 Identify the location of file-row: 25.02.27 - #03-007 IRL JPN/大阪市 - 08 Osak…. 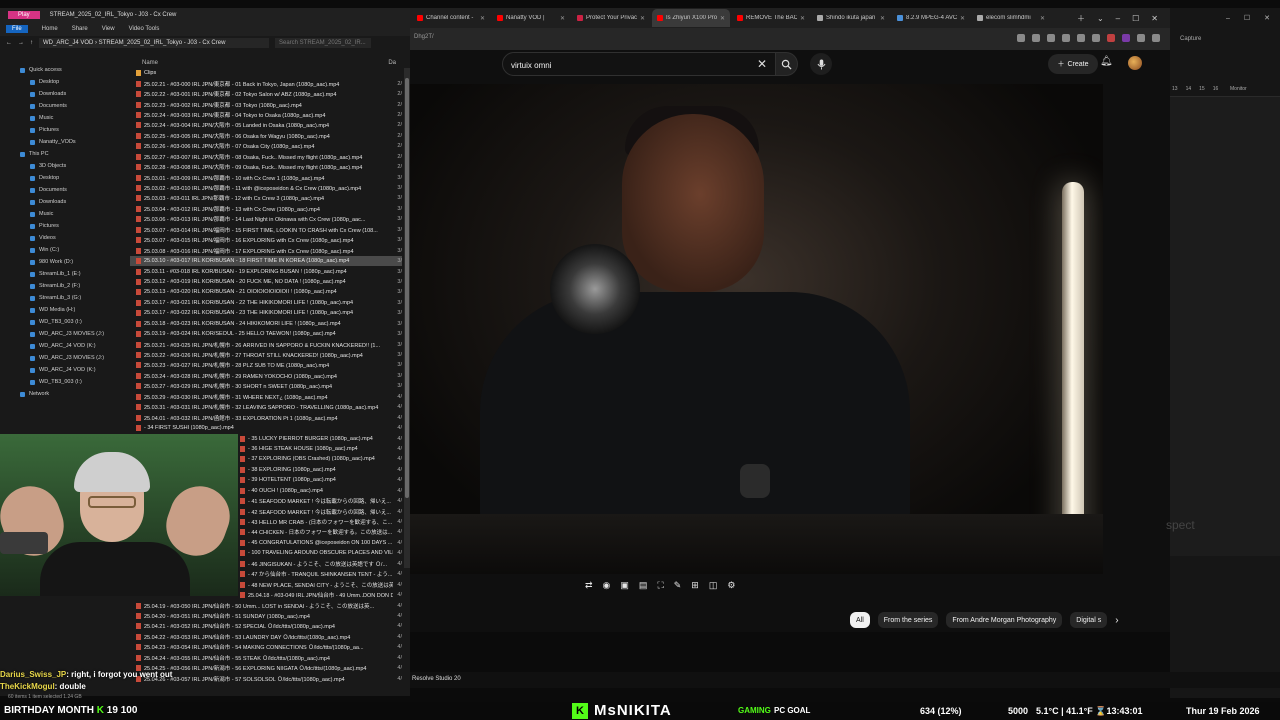
(266, 157).